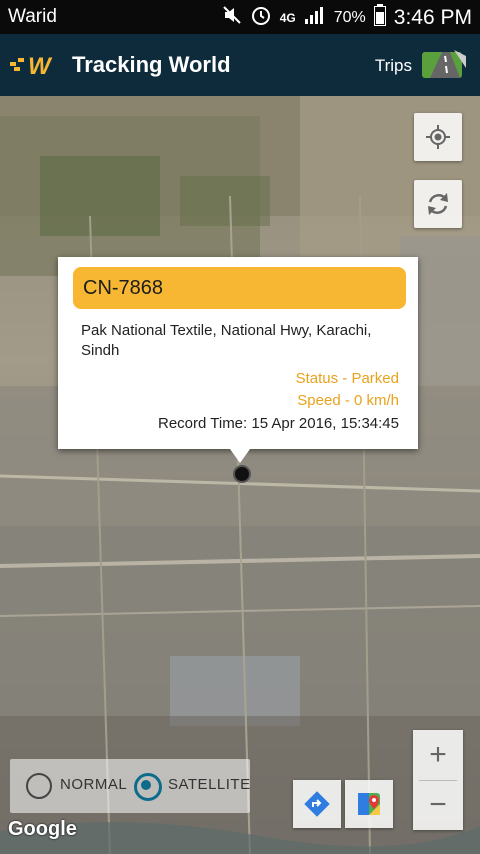 The width and height of the screenshot is (480, 854). What do you see at coordinates (40, 65) in the screenshot?
I see `svg-text: W` at bounding box center [40, 65].